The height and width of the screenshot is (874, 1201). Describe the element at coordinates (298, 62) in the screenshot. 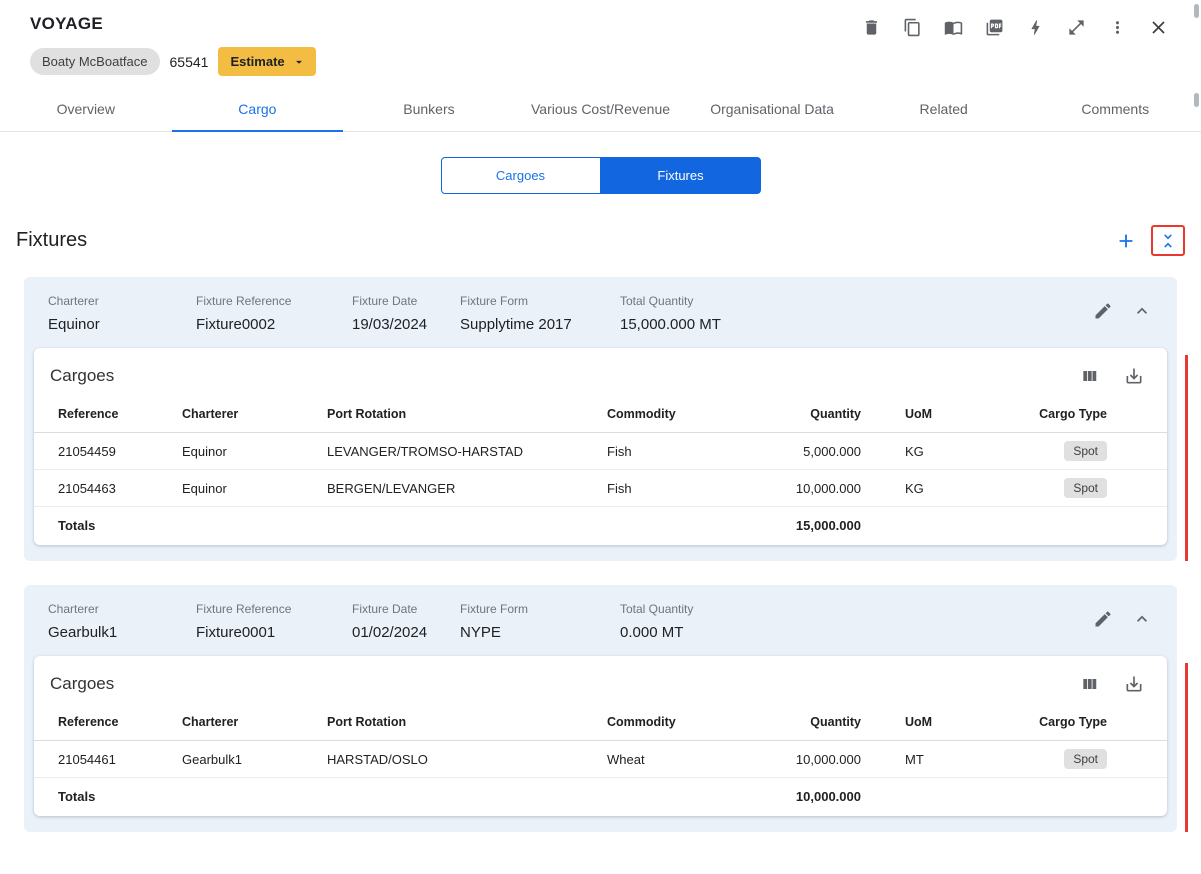

I see `caret-down-icon` at that location.